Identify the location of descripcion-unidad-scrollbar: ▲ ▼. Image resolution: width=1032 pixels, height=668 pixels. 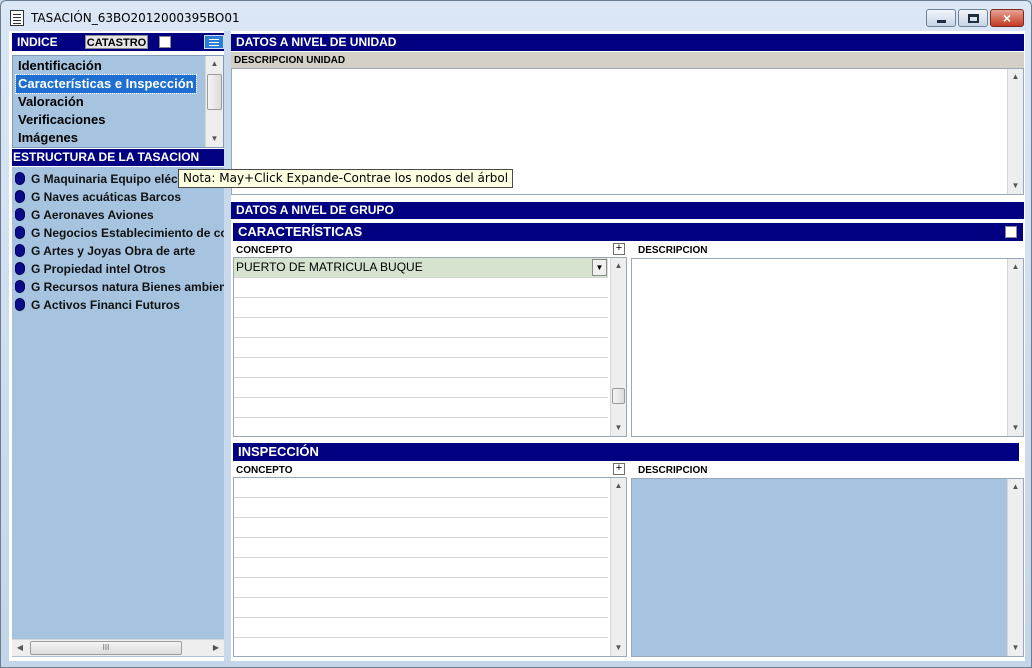
(1015, 131).